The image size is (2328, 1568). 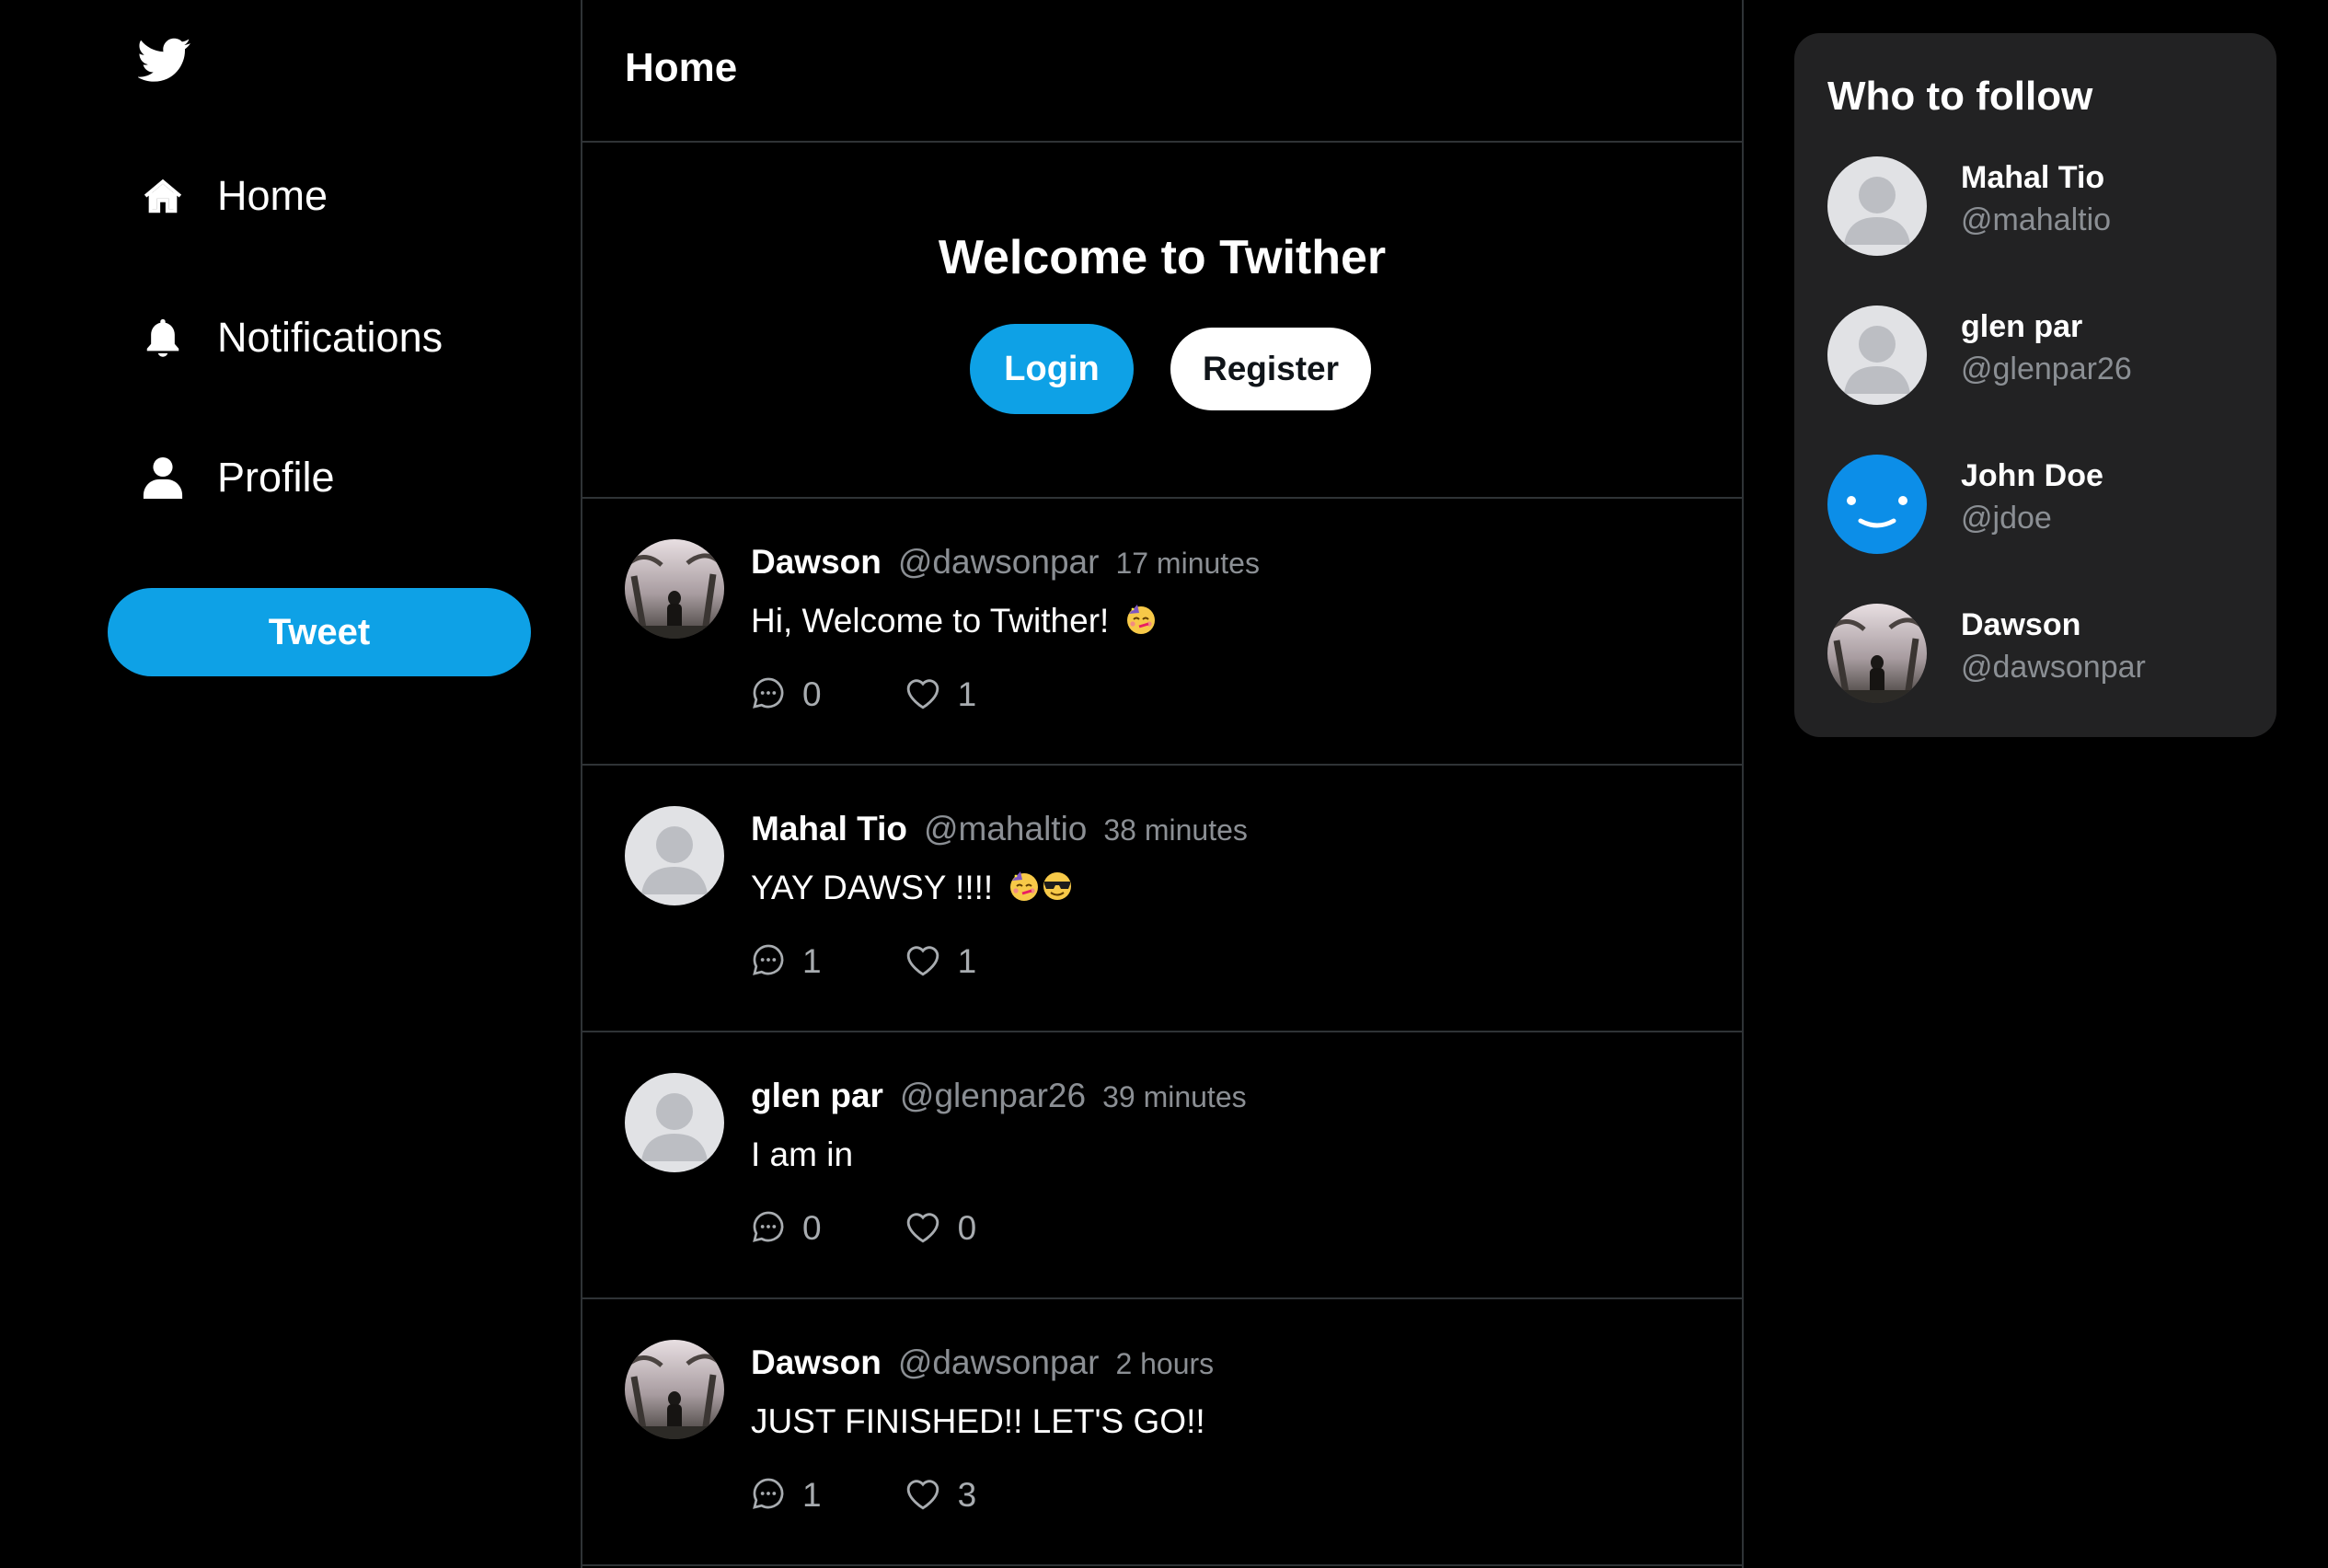 I want to click on tweet-timestamp: 17 minutes, so click(x=1187, y=563).